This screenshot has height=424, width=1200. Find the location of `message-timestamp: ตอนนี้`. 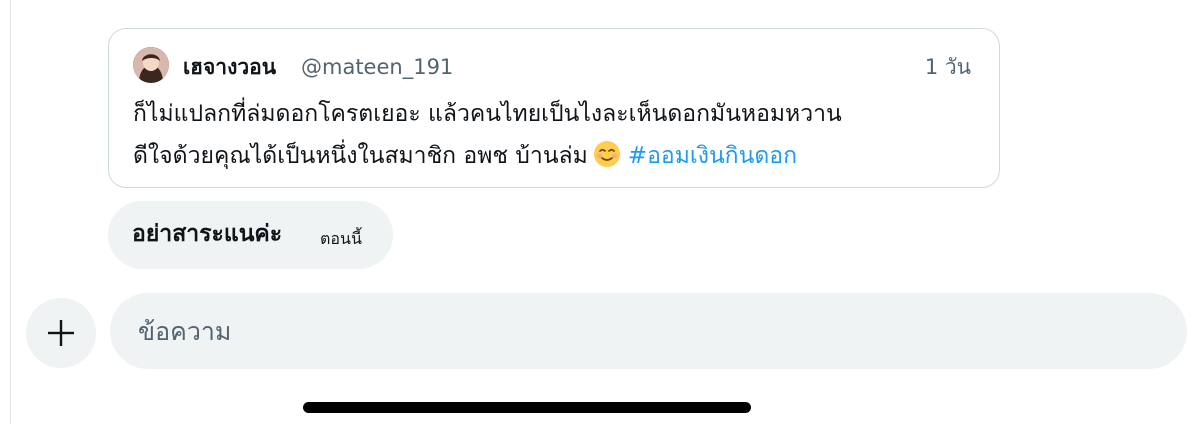

message-timestamp: ตอนนี้ is located at coordinates (341, 238).